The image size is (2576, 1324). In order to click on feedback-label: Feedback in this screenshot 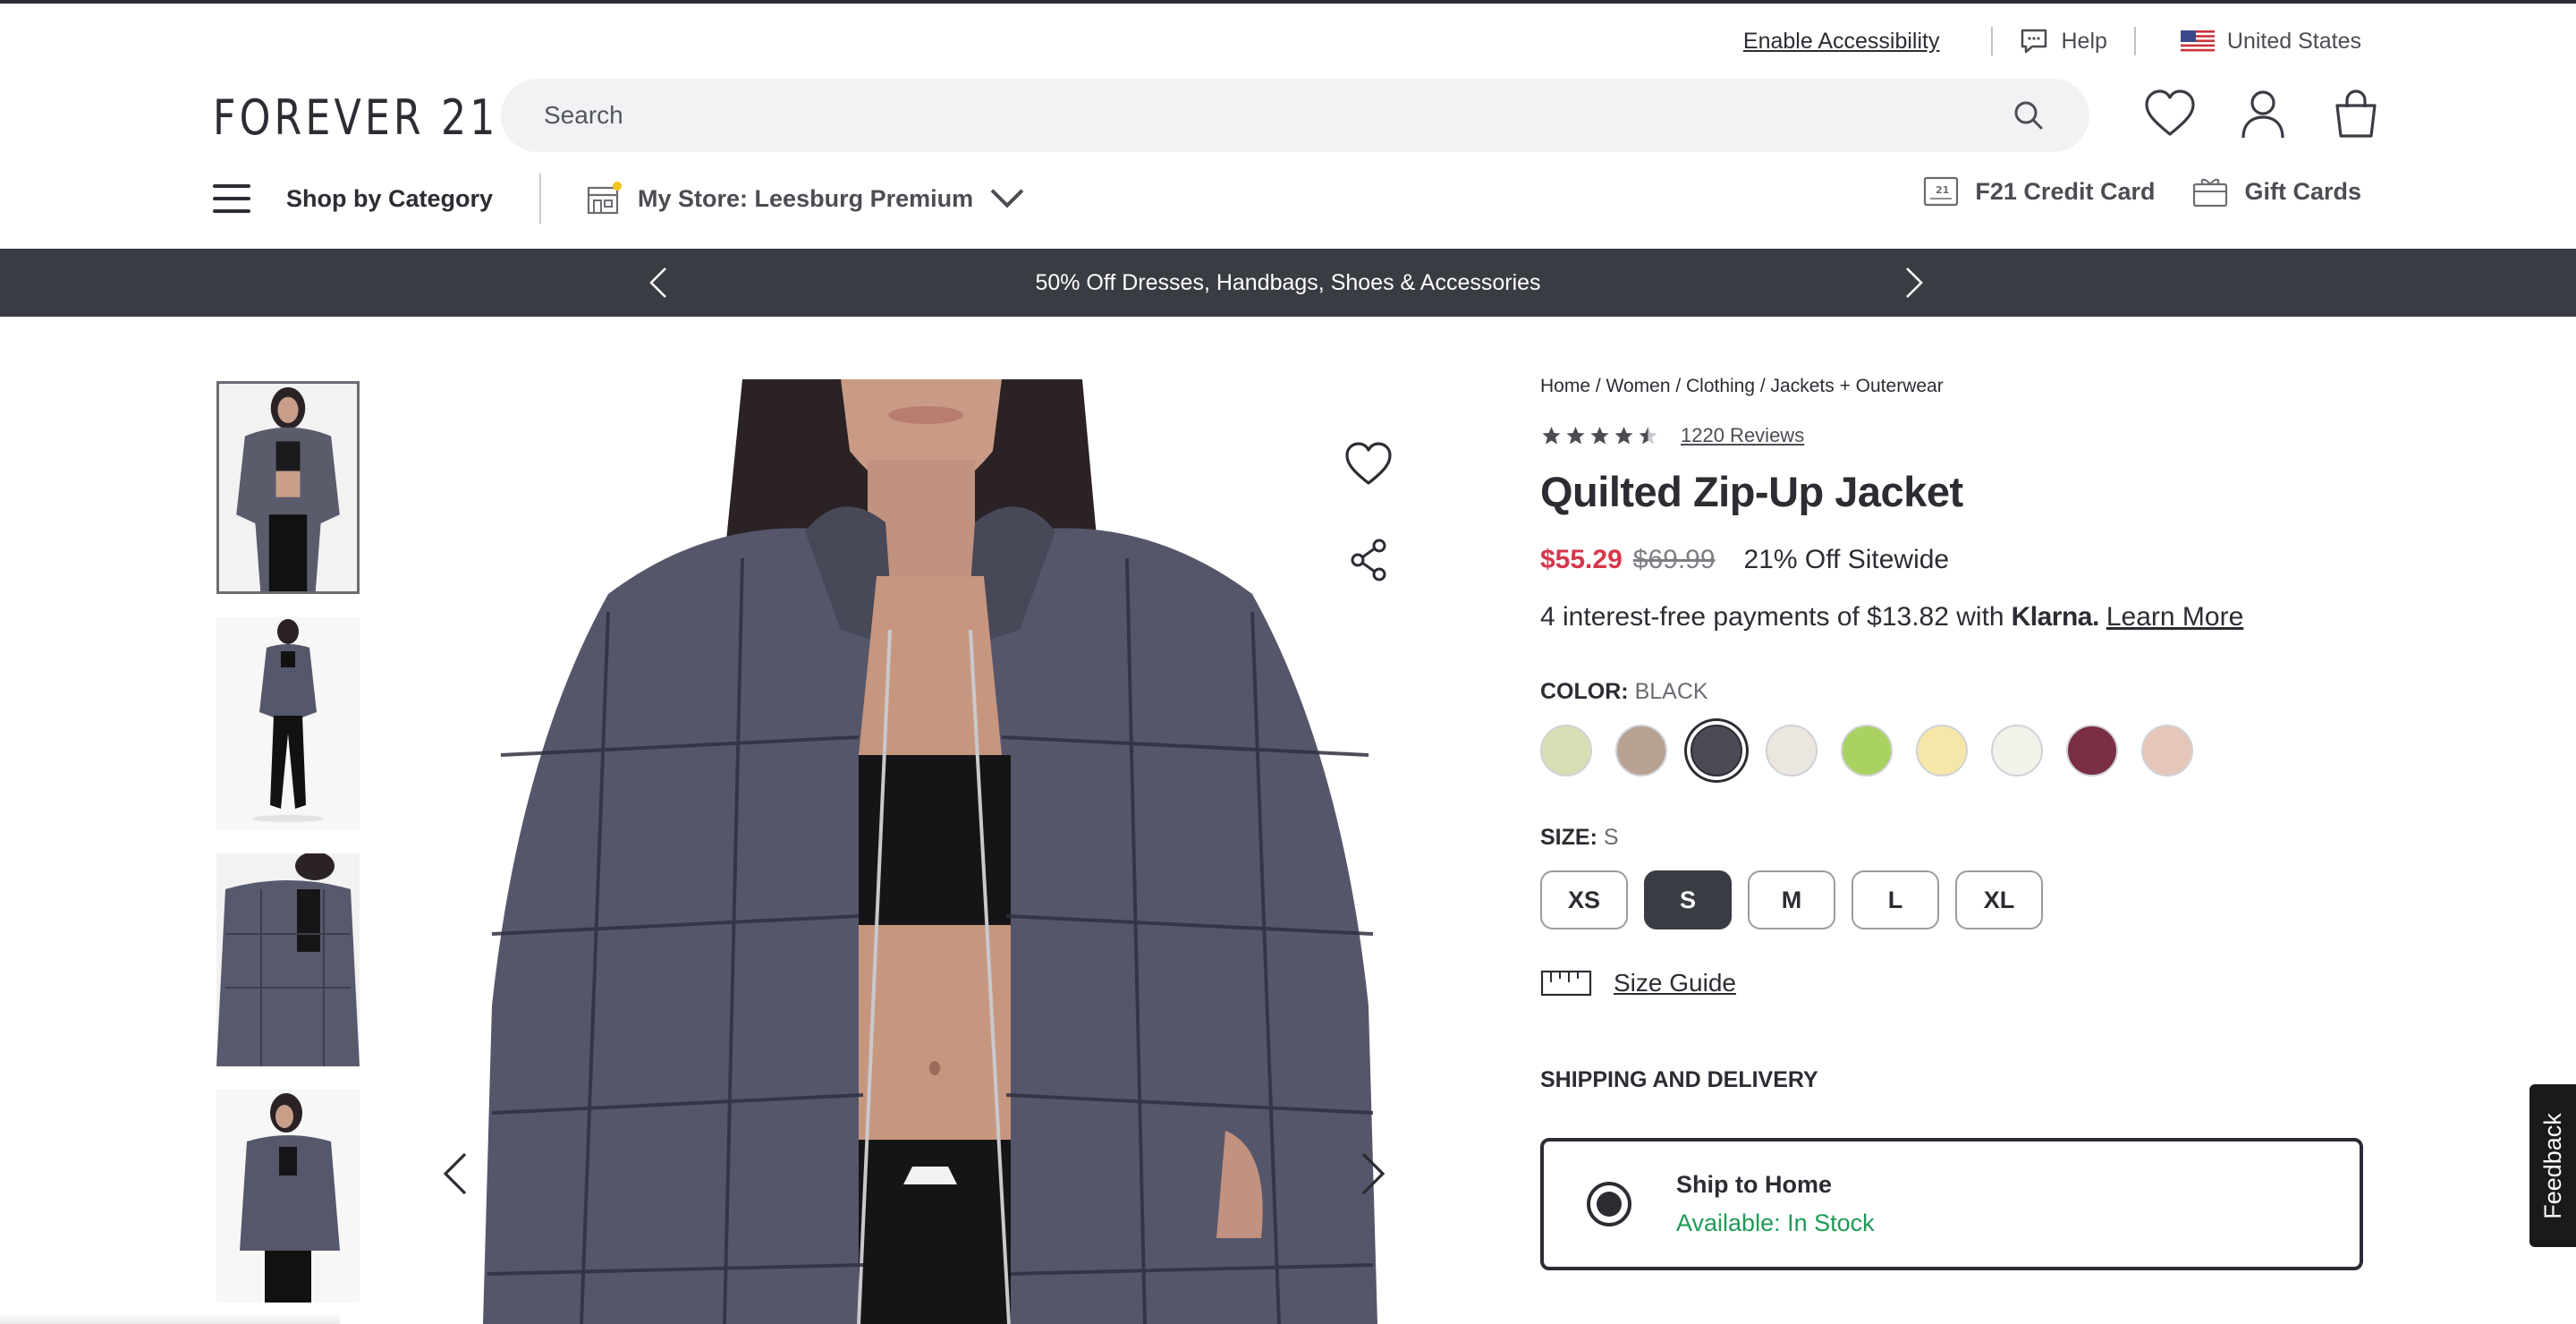, I will do `click(2552, 1165)`.